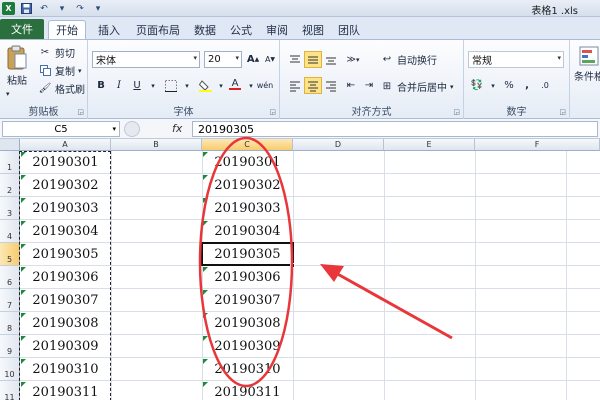 This screenshot has height=400, width=600. I want to click on increase-decimal-button: .0, so click(545, 85).